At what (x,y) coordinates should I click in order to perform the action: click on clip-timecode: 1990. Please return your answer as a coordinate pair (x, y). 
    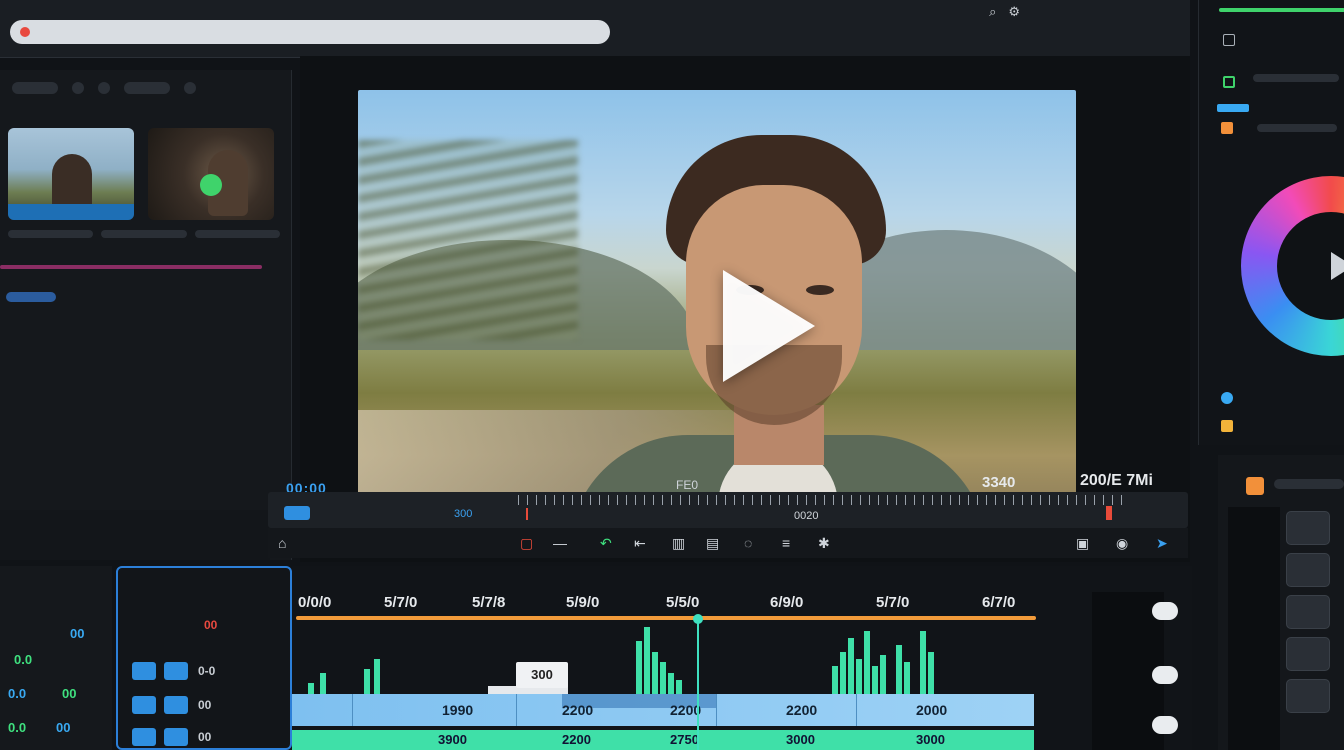
    Looking at the image, I should click on (458, 710).